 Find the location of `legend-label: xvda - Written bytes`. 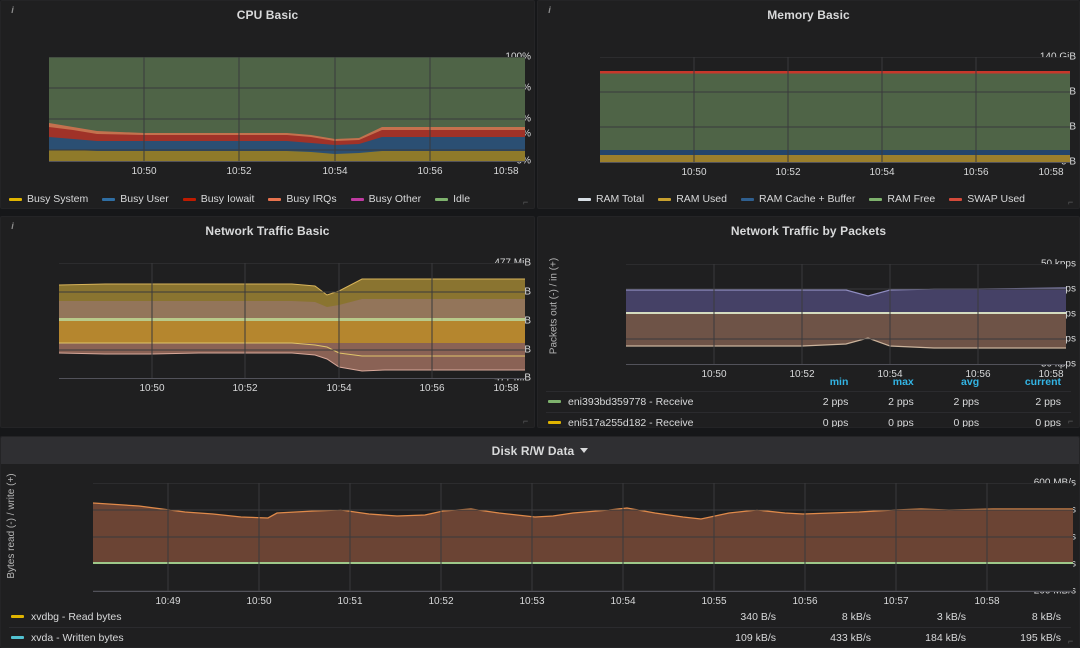

legend-label: xvda - Written bytes is located at coordinates (77, 638).